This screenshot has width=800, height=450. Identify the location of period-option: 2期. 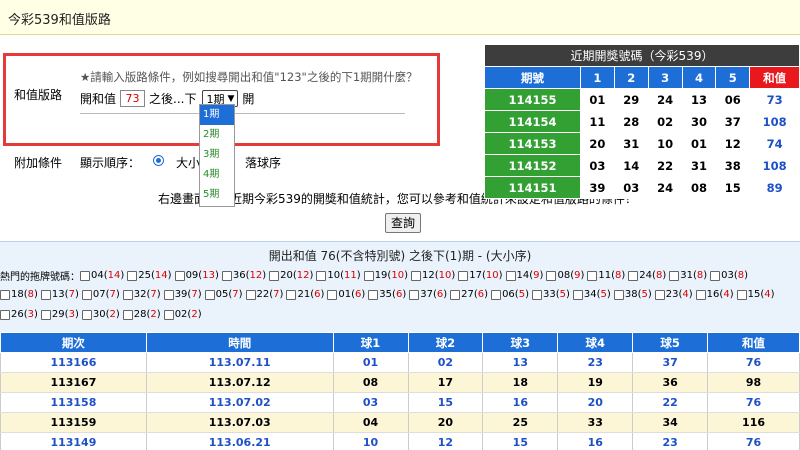
(217, 135).